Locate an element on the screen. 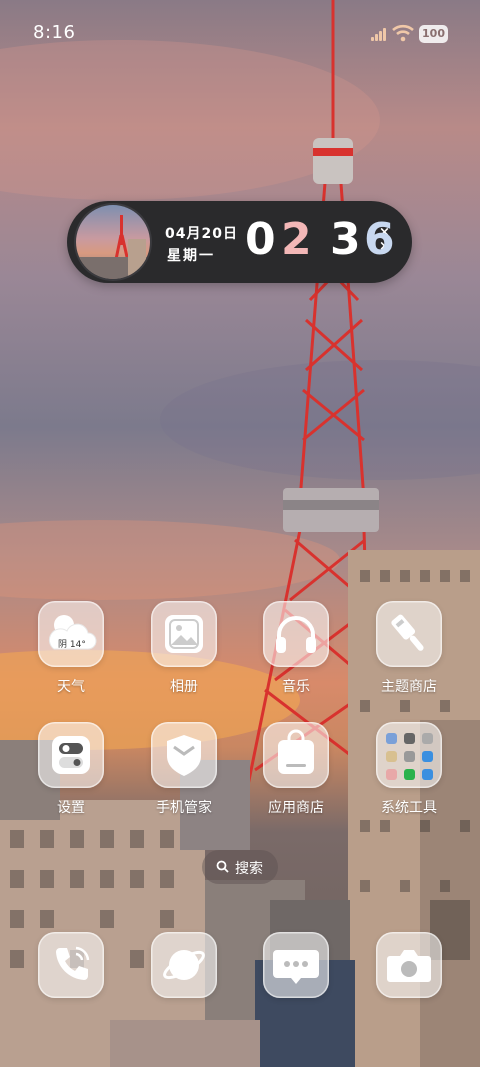  browser-planet-icon is located at coordinates (184, 965).